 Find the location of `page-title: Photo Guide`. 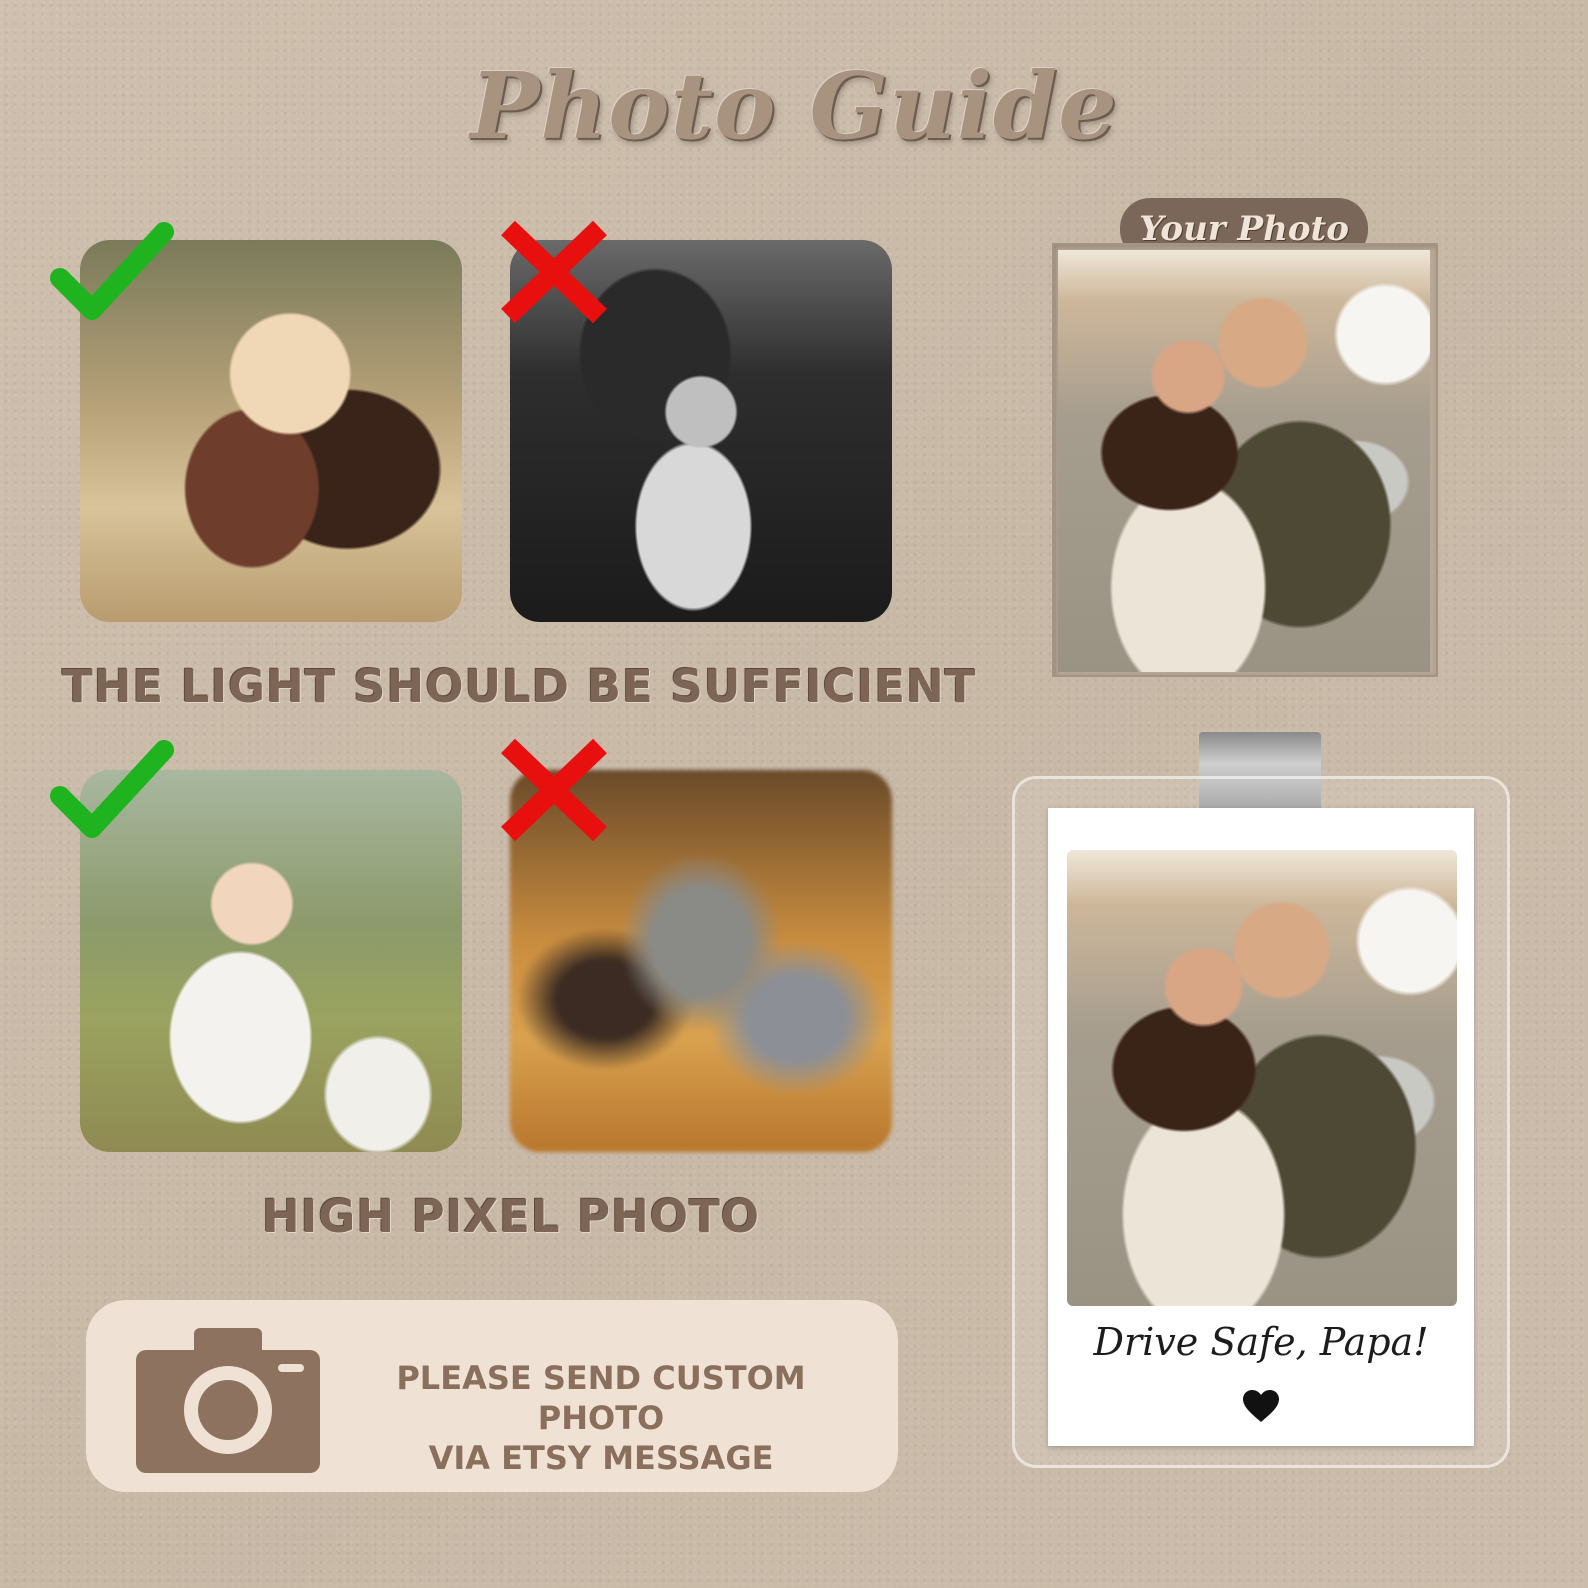

page-title: Photo Guide is located at coordinates (794, 106).